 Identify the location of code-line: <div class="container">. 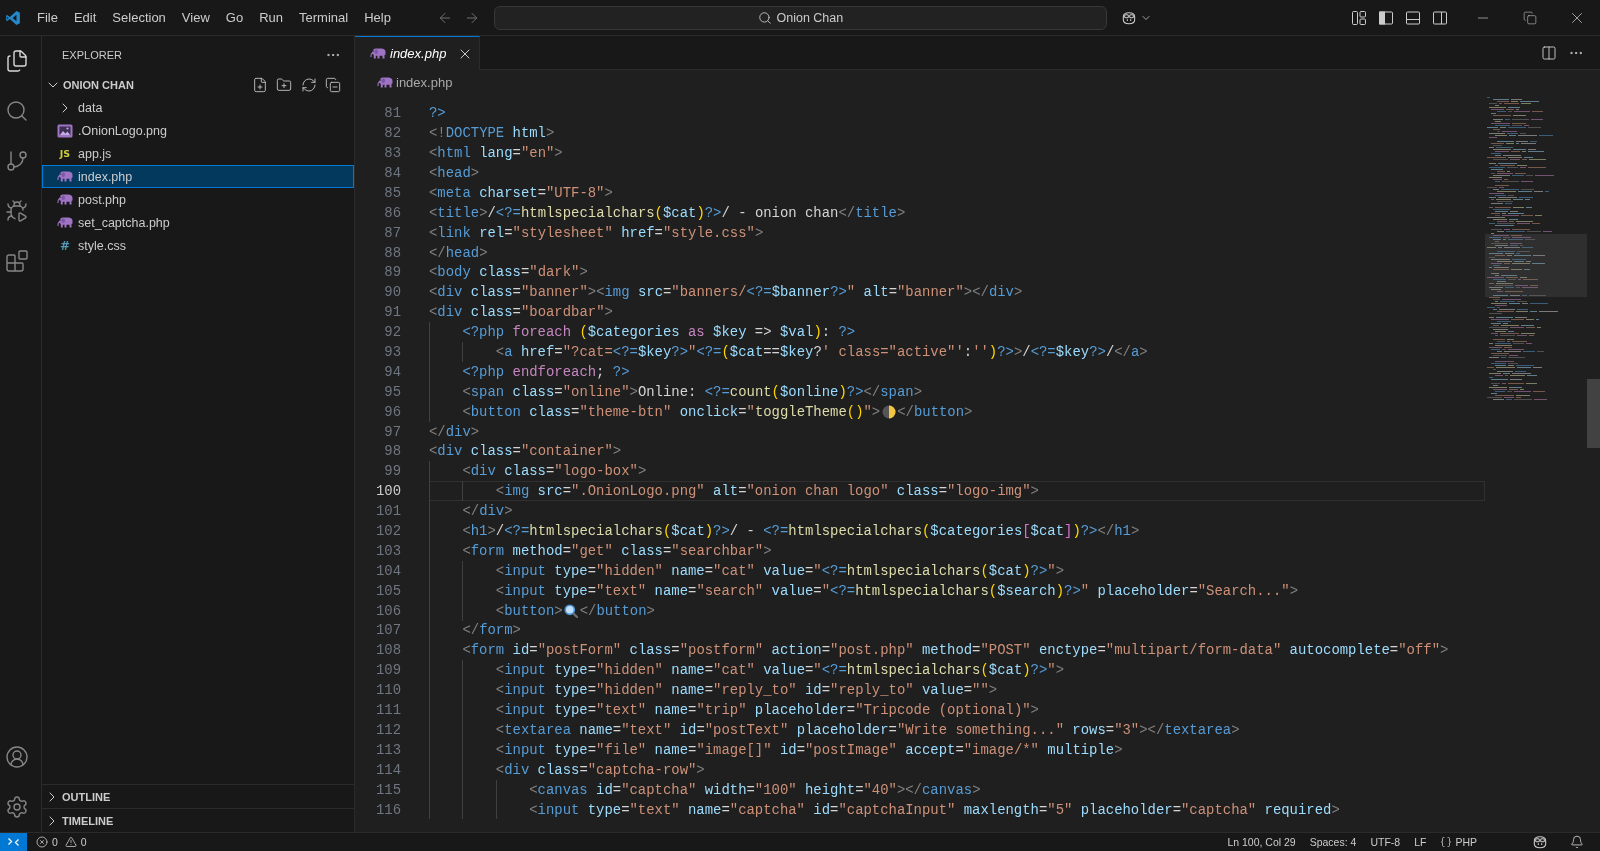
(525, 451).